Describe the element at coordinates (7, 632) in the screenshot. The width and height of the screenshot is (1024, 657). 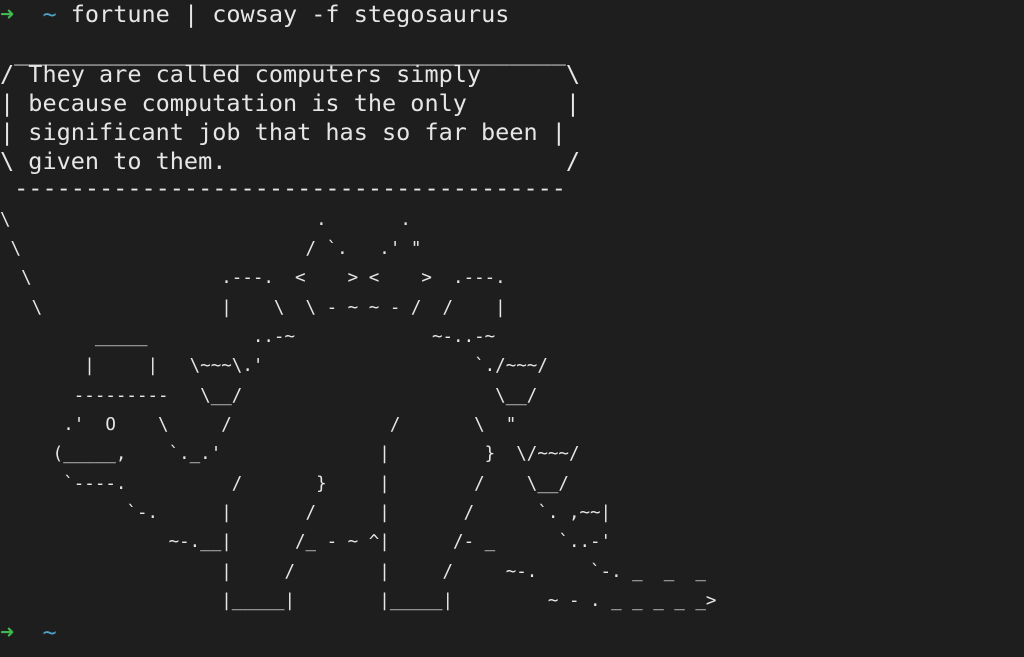
I see `final-prompt-arrow-icon: ➜` at that location.